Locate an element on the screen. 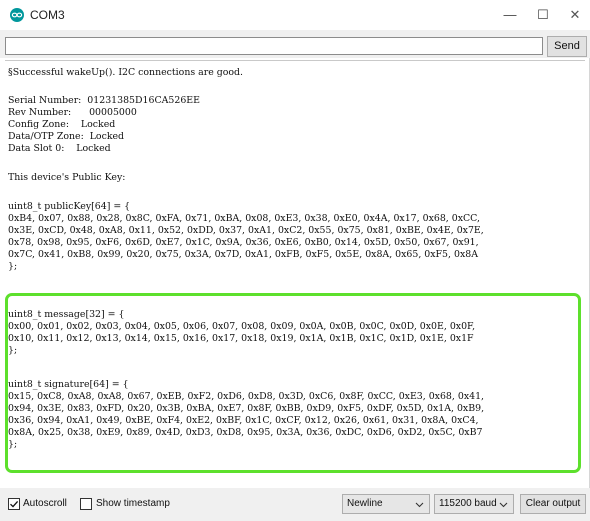  output-line: This device's Public Key: is located at coordinates (67, 177).